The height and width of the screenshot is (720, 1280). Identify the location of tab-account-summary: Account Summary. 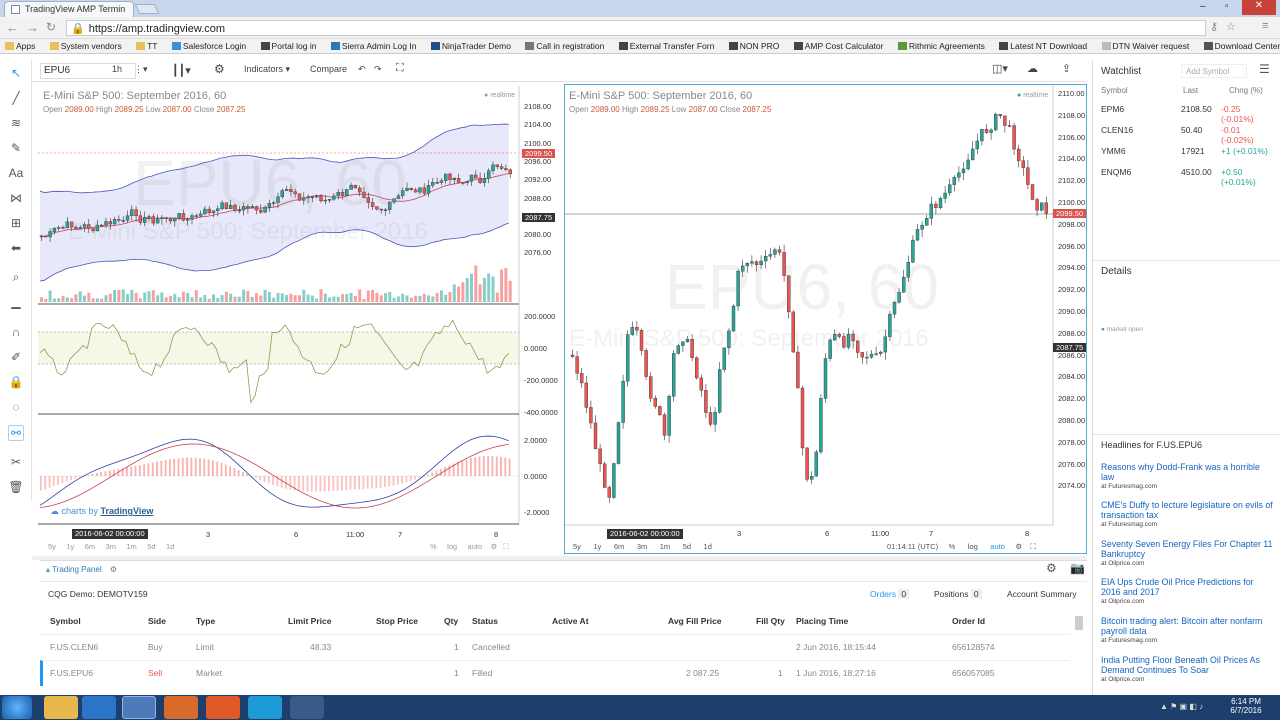
(1041, 594).